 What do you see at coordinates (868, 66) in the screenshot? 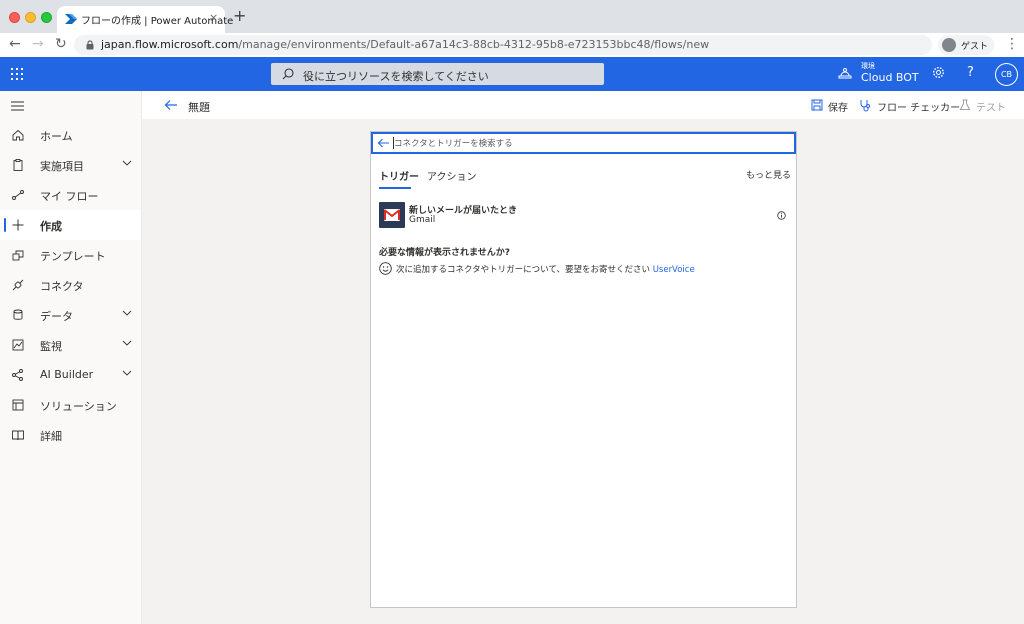
I see `environment-label: 環境` at bounding box center [868, 66].